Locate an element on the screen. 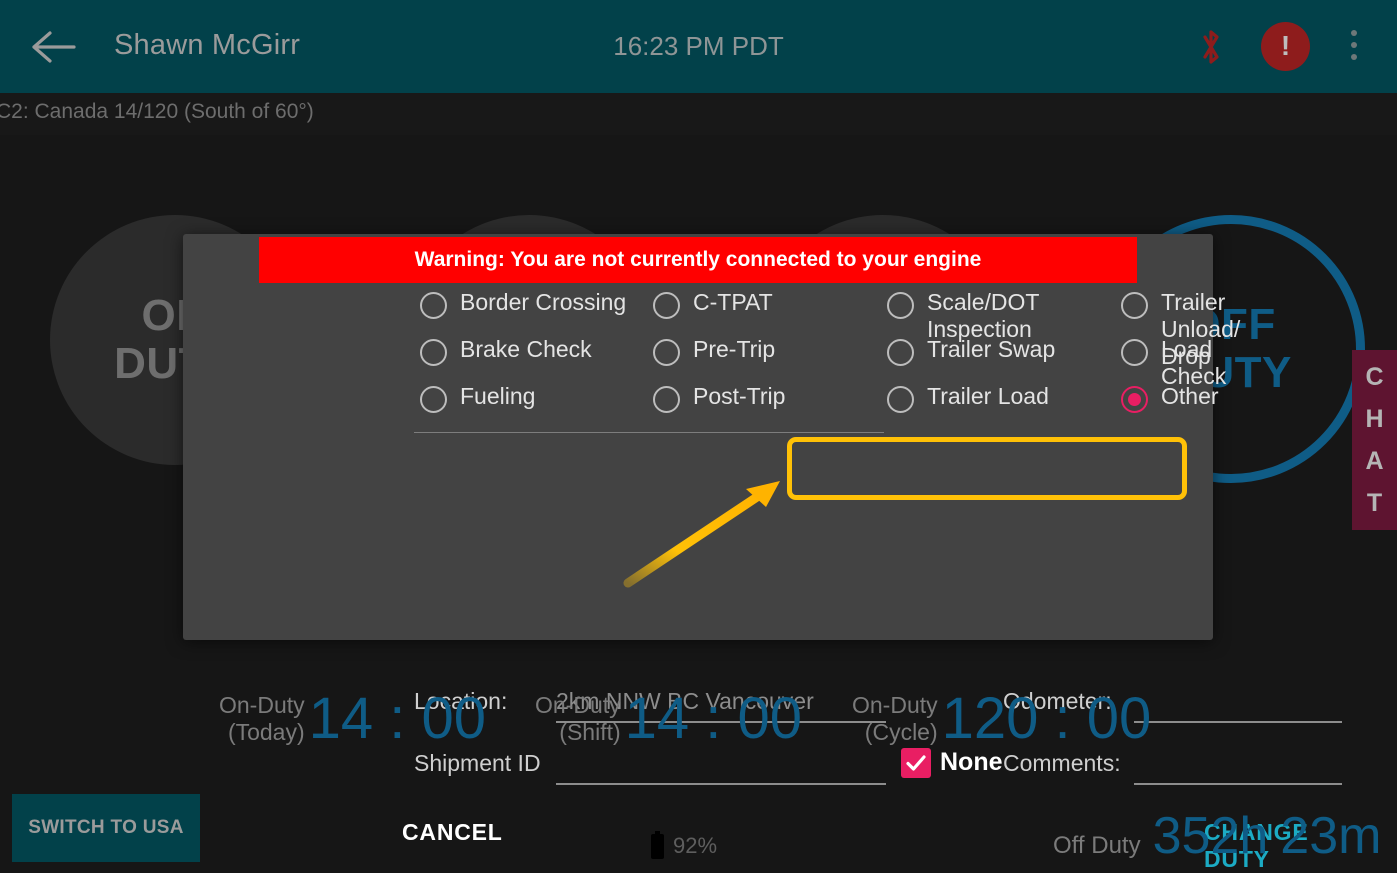 The height and width of the screenshot is (873, 1397). radio-option-load-check: Load Check is located at coordinates (1173, 363).